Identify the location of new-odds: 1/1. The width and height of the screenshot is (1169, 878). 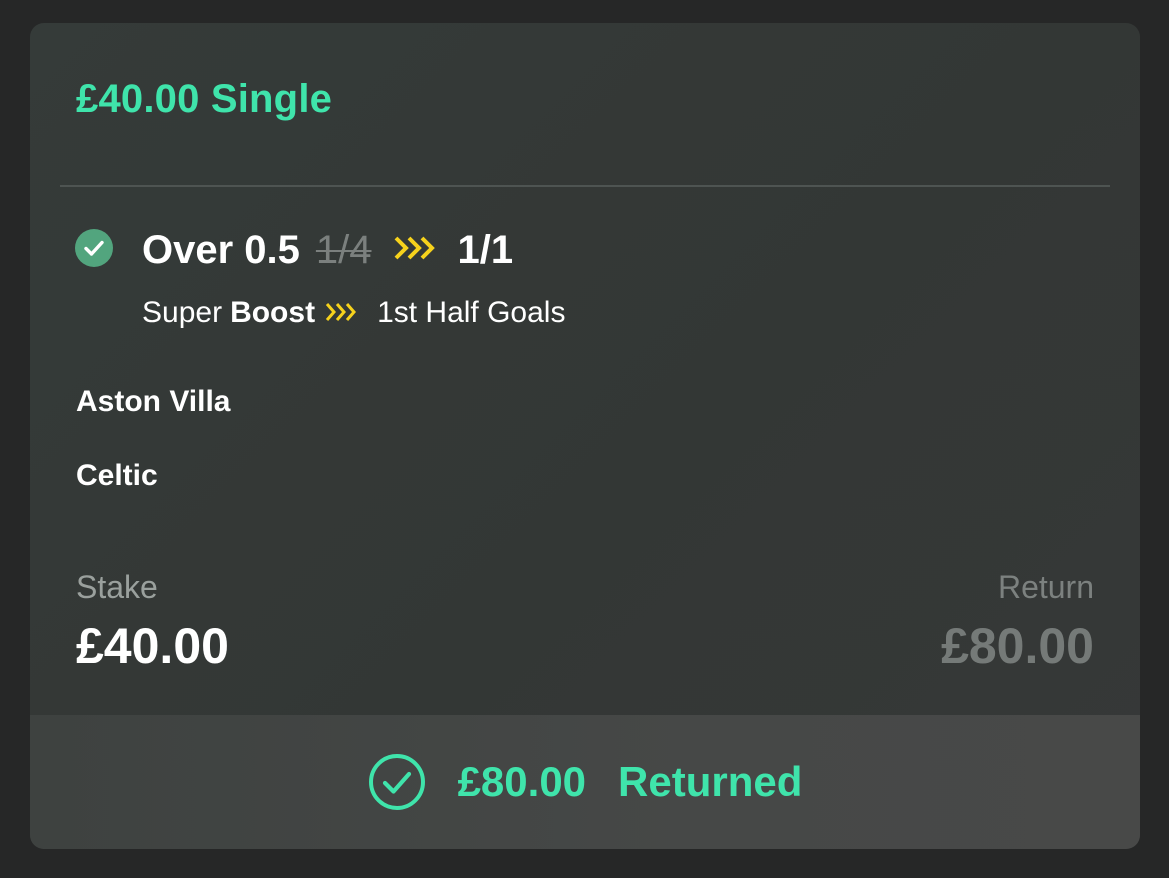
(485, 249).